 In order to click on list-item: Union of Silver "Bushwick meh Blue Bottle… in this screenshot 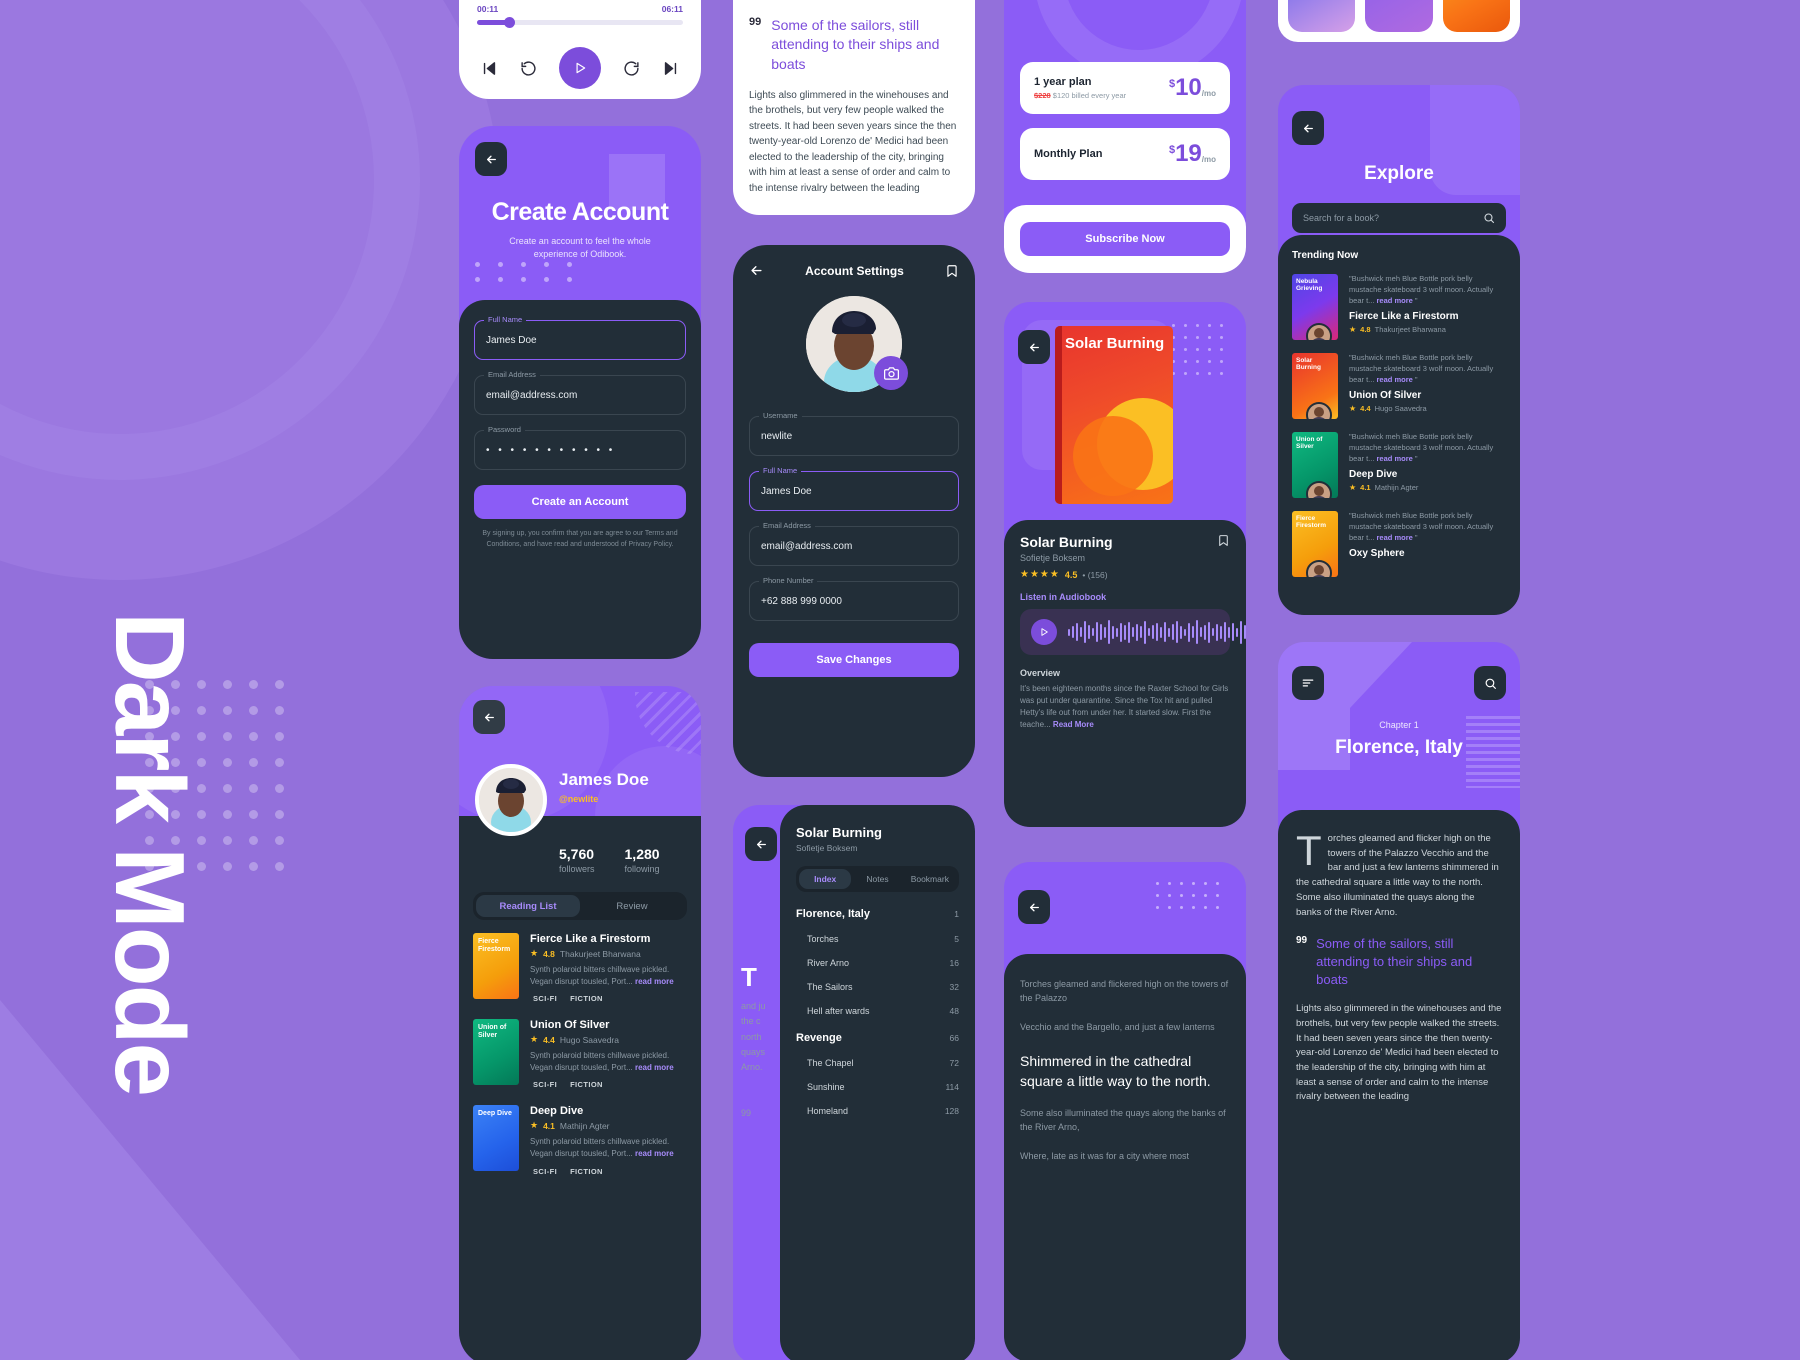, I will do `click(1399, 465)`.